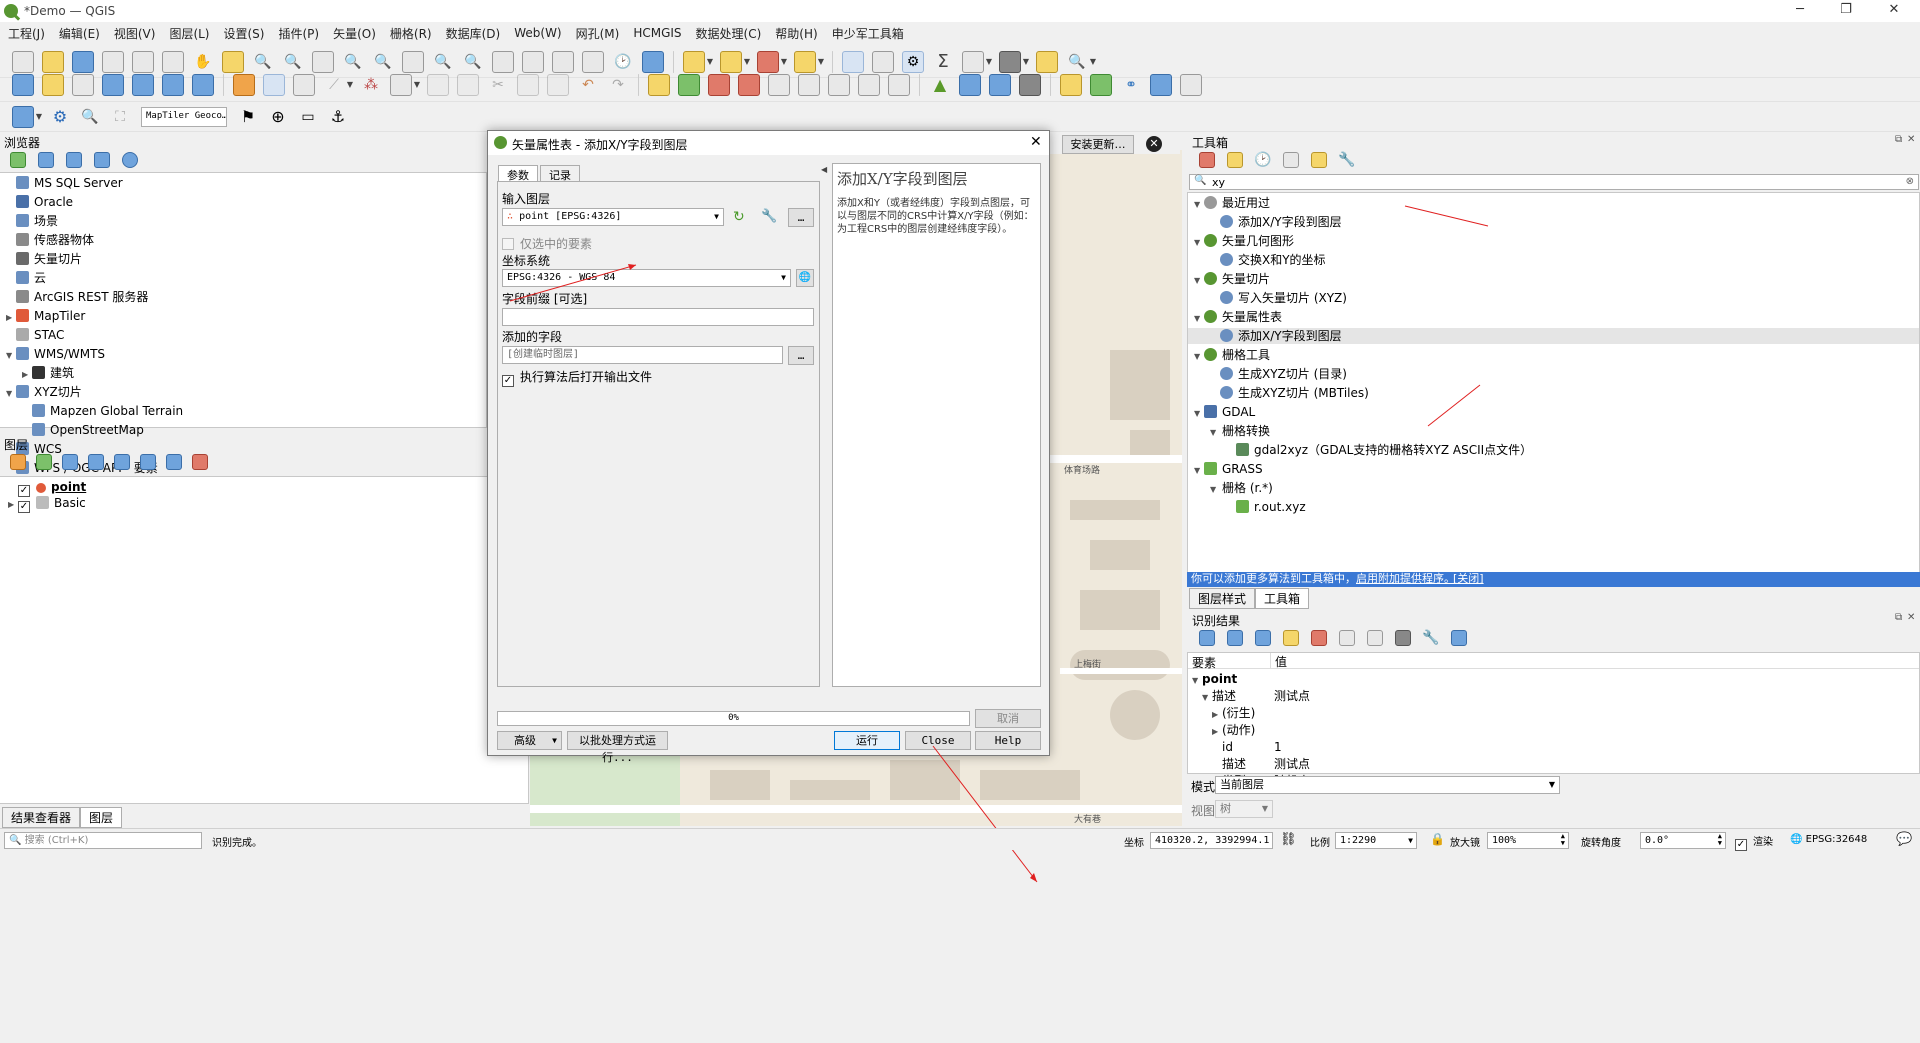  Describe the element at coordinates (659, 84) in the screenshot. I see `label-toolbar-icon` at that location.